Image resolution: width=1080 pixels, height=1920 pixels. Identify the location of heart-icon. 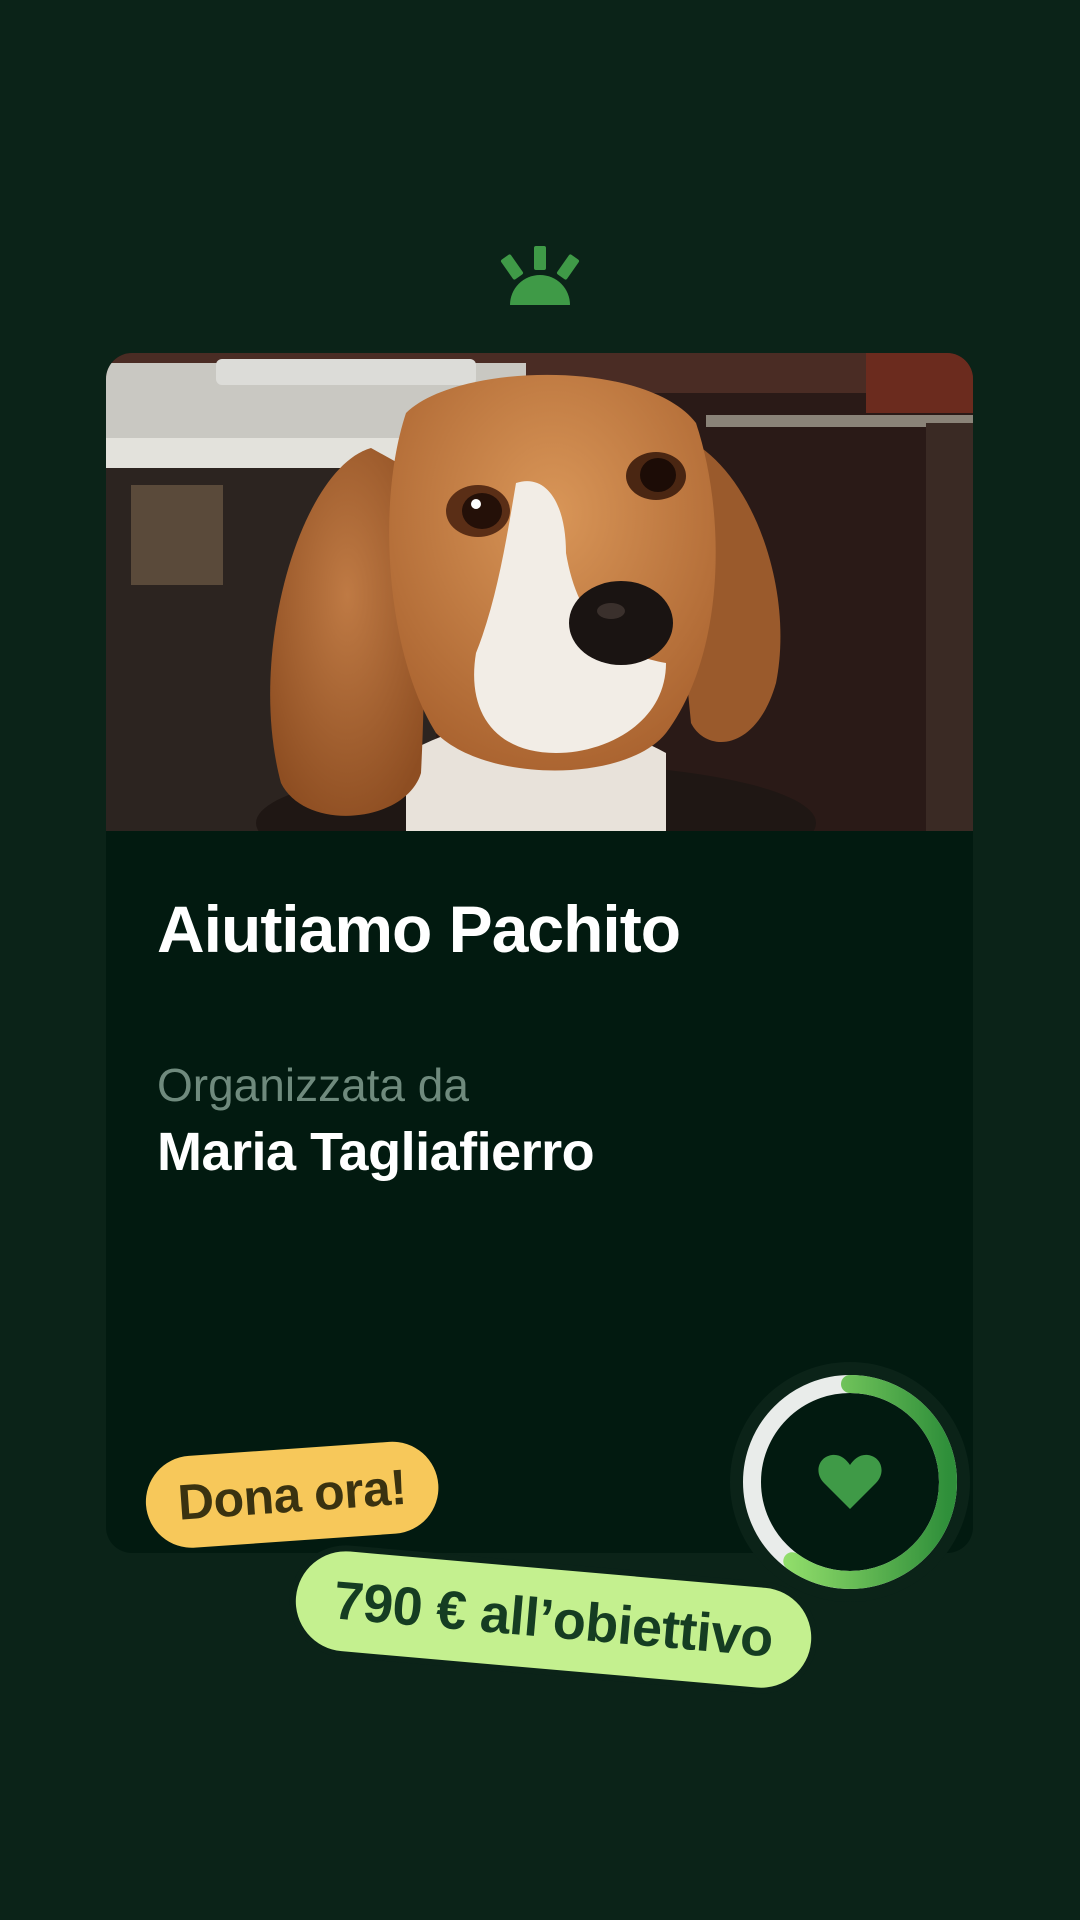
(850, 1481).